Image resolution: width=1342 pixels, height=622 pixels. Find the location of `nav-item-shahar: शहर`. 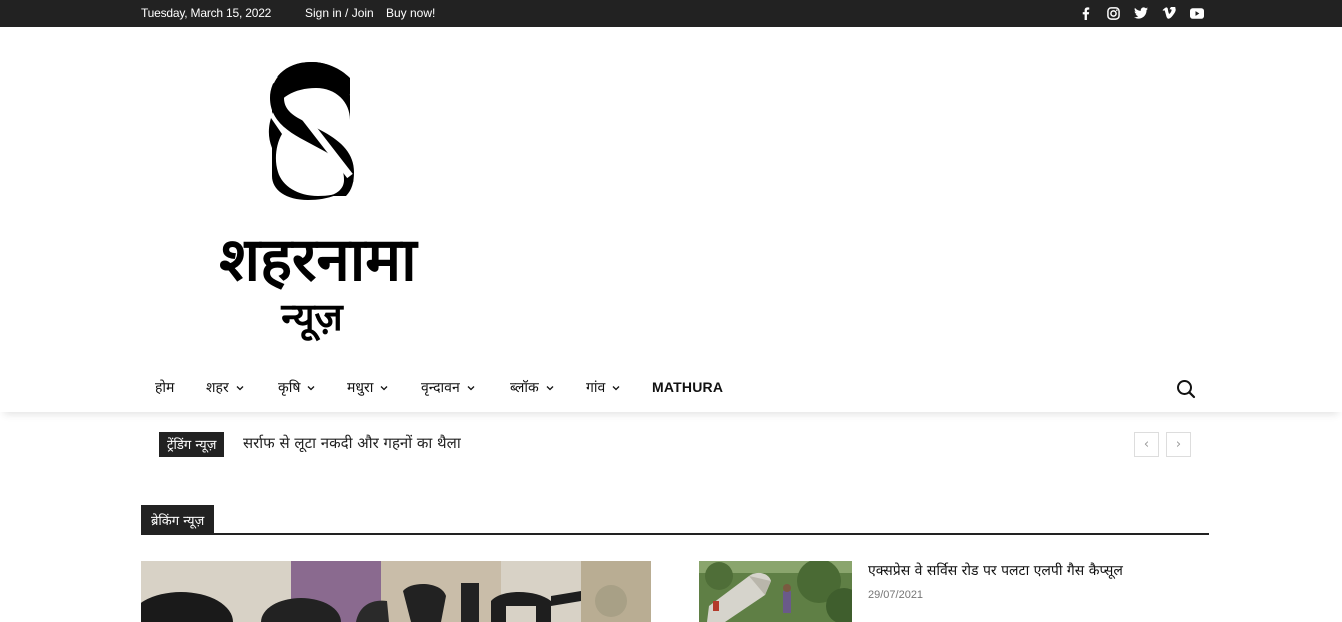

nav-item-shahar: शहर is located at coordinates (225, 387).